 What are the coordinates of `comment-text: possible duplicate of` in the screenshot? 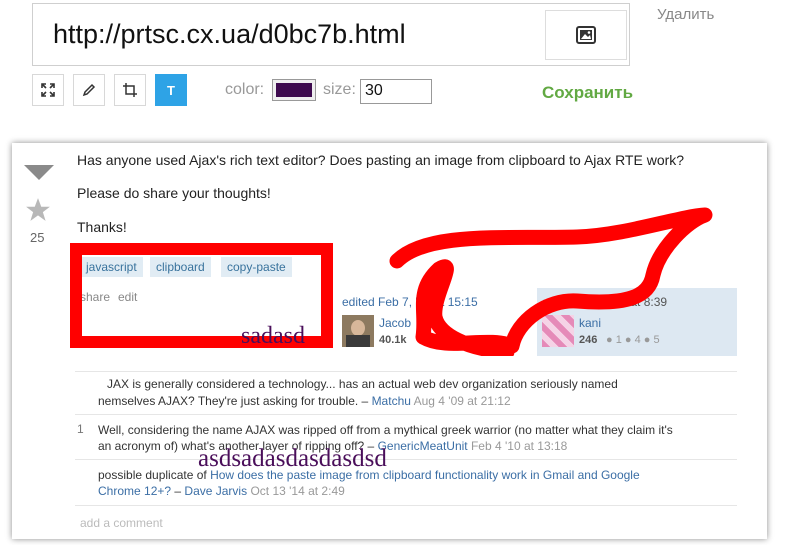 It's located at (152, 475).